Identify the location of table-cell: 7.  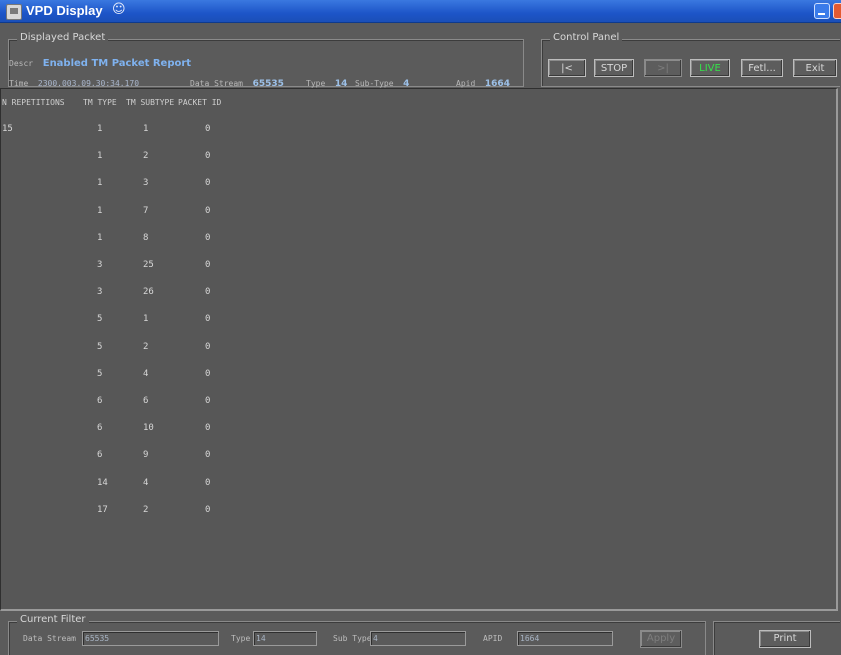
(146, 211).